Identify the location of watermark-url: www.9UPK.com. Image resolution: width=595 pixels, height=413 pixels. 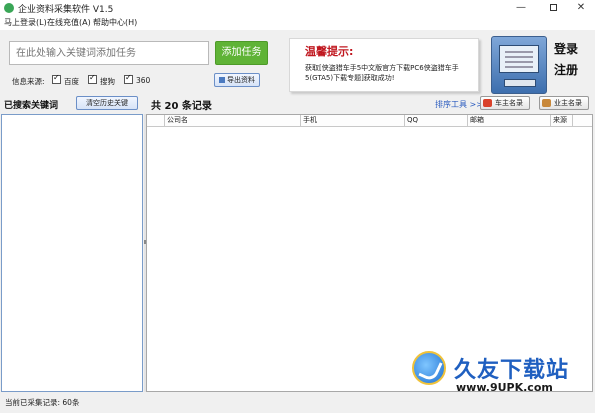
(504, 387).